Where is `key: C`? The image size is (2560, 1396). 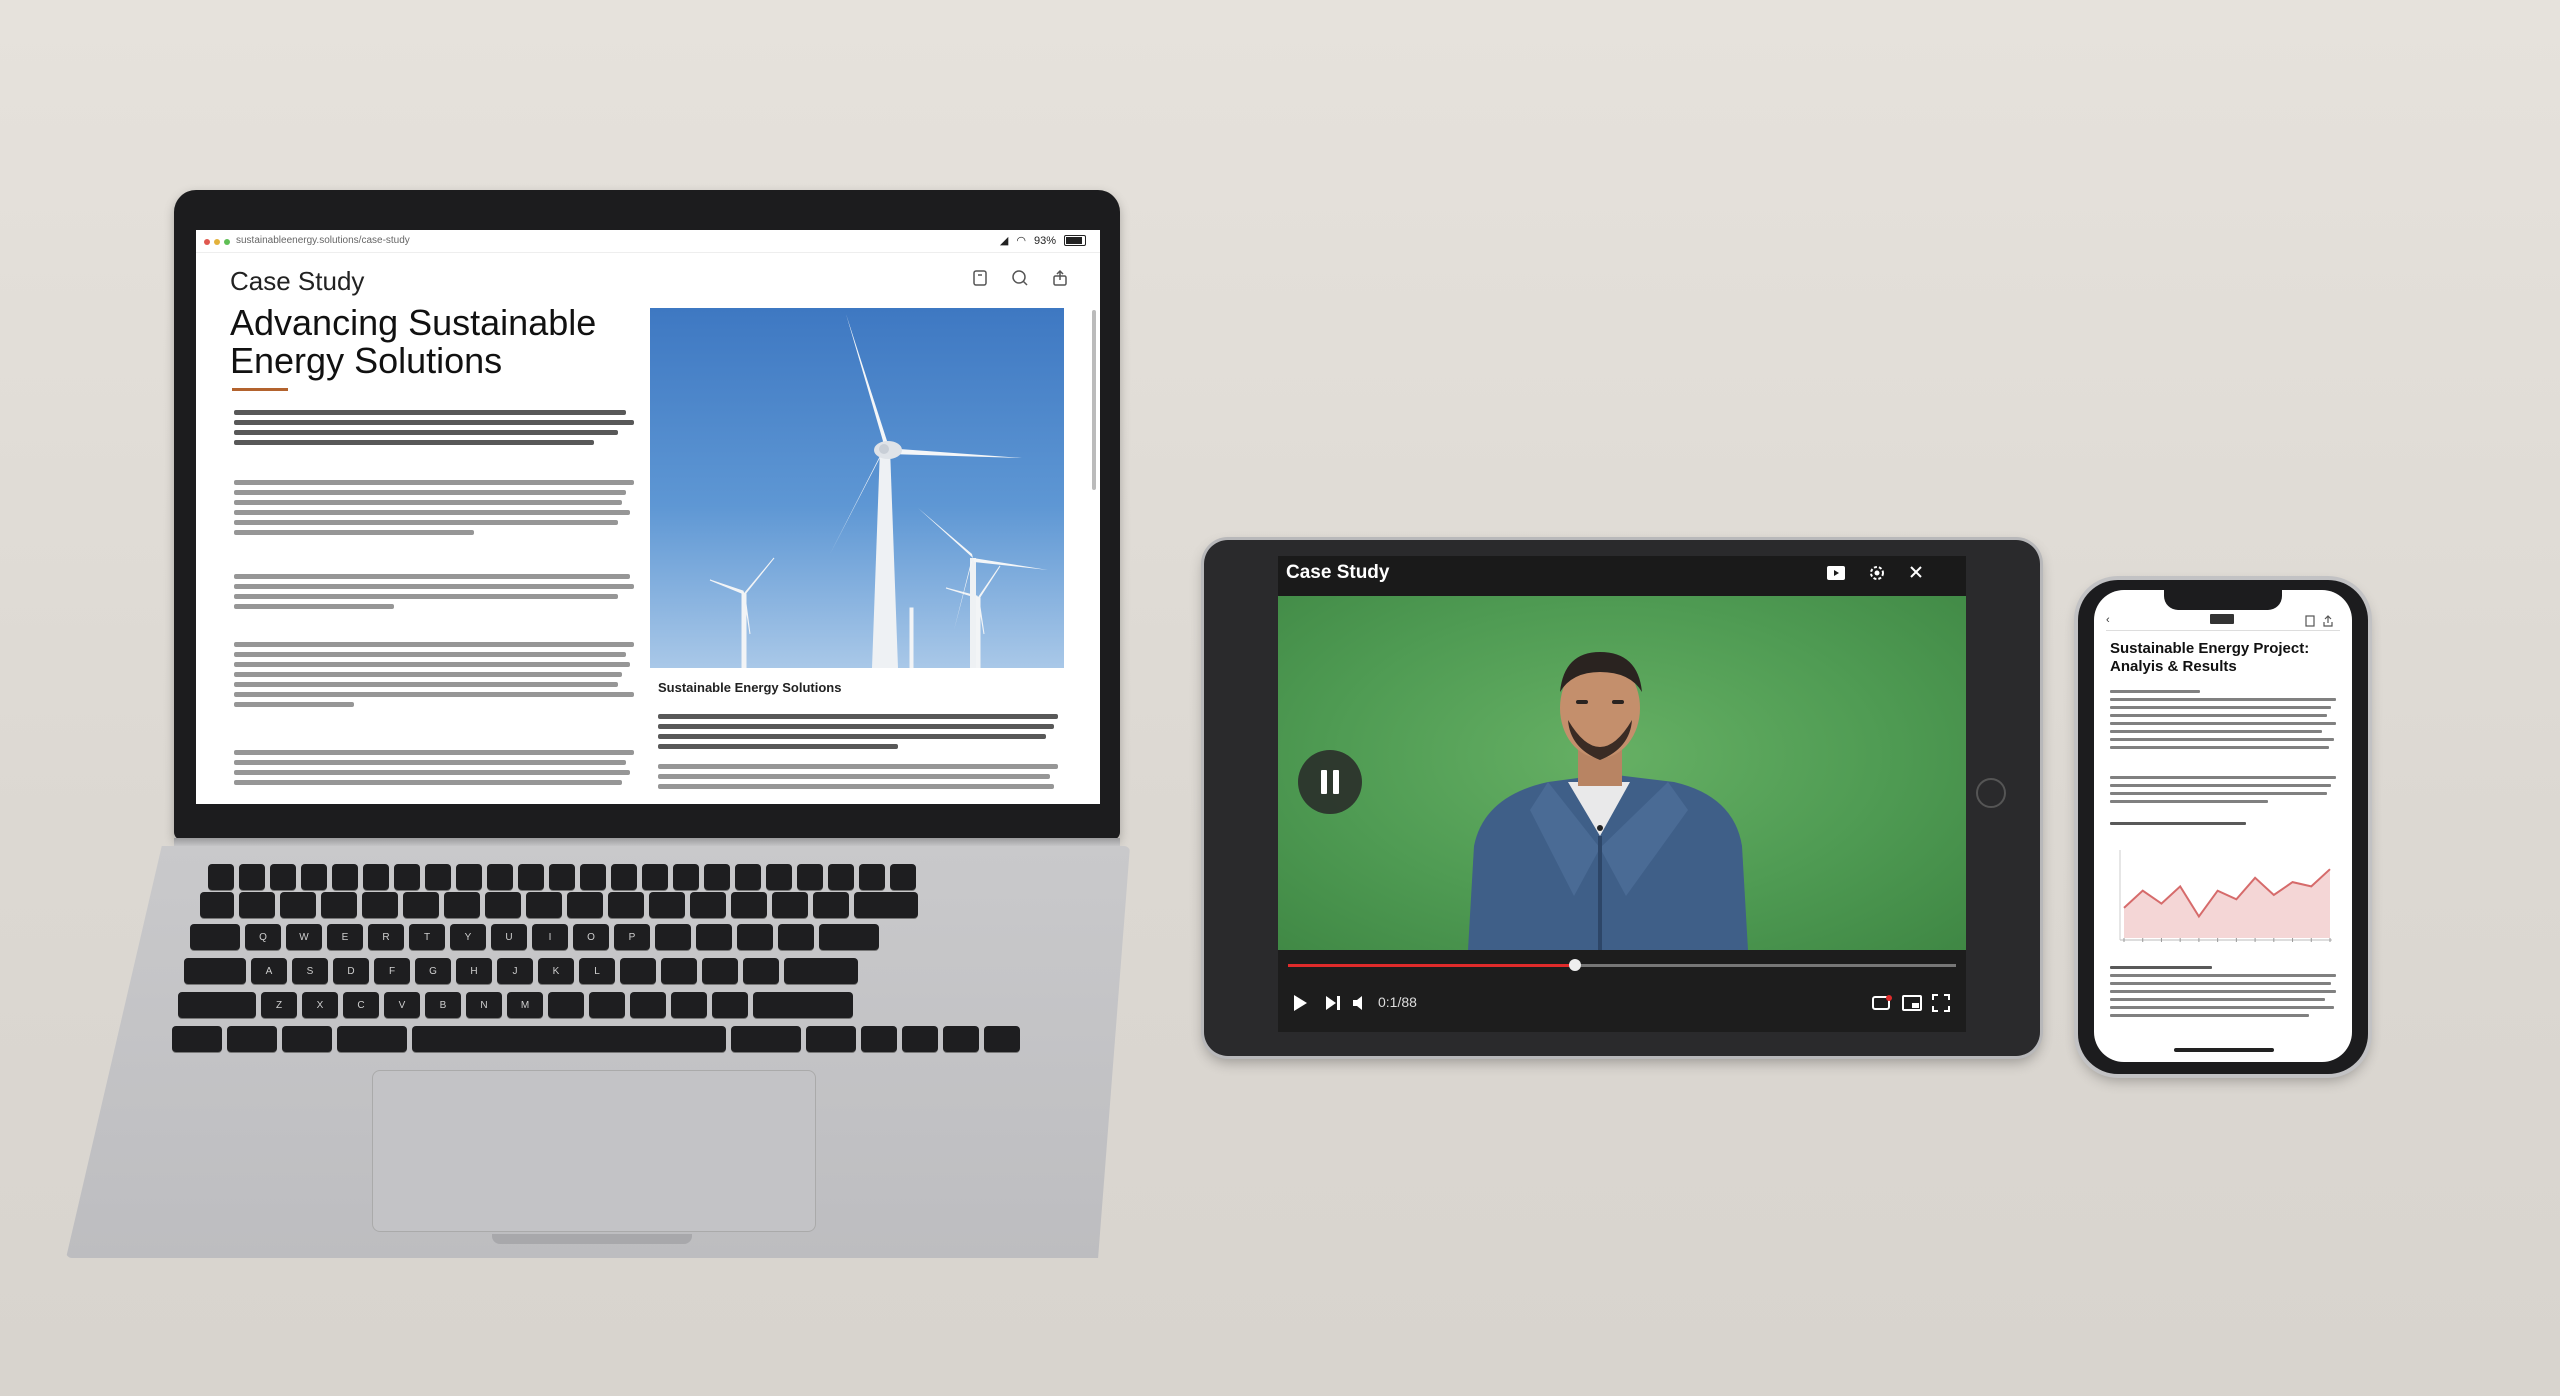 key: C is located at coordinates (361, 1005).